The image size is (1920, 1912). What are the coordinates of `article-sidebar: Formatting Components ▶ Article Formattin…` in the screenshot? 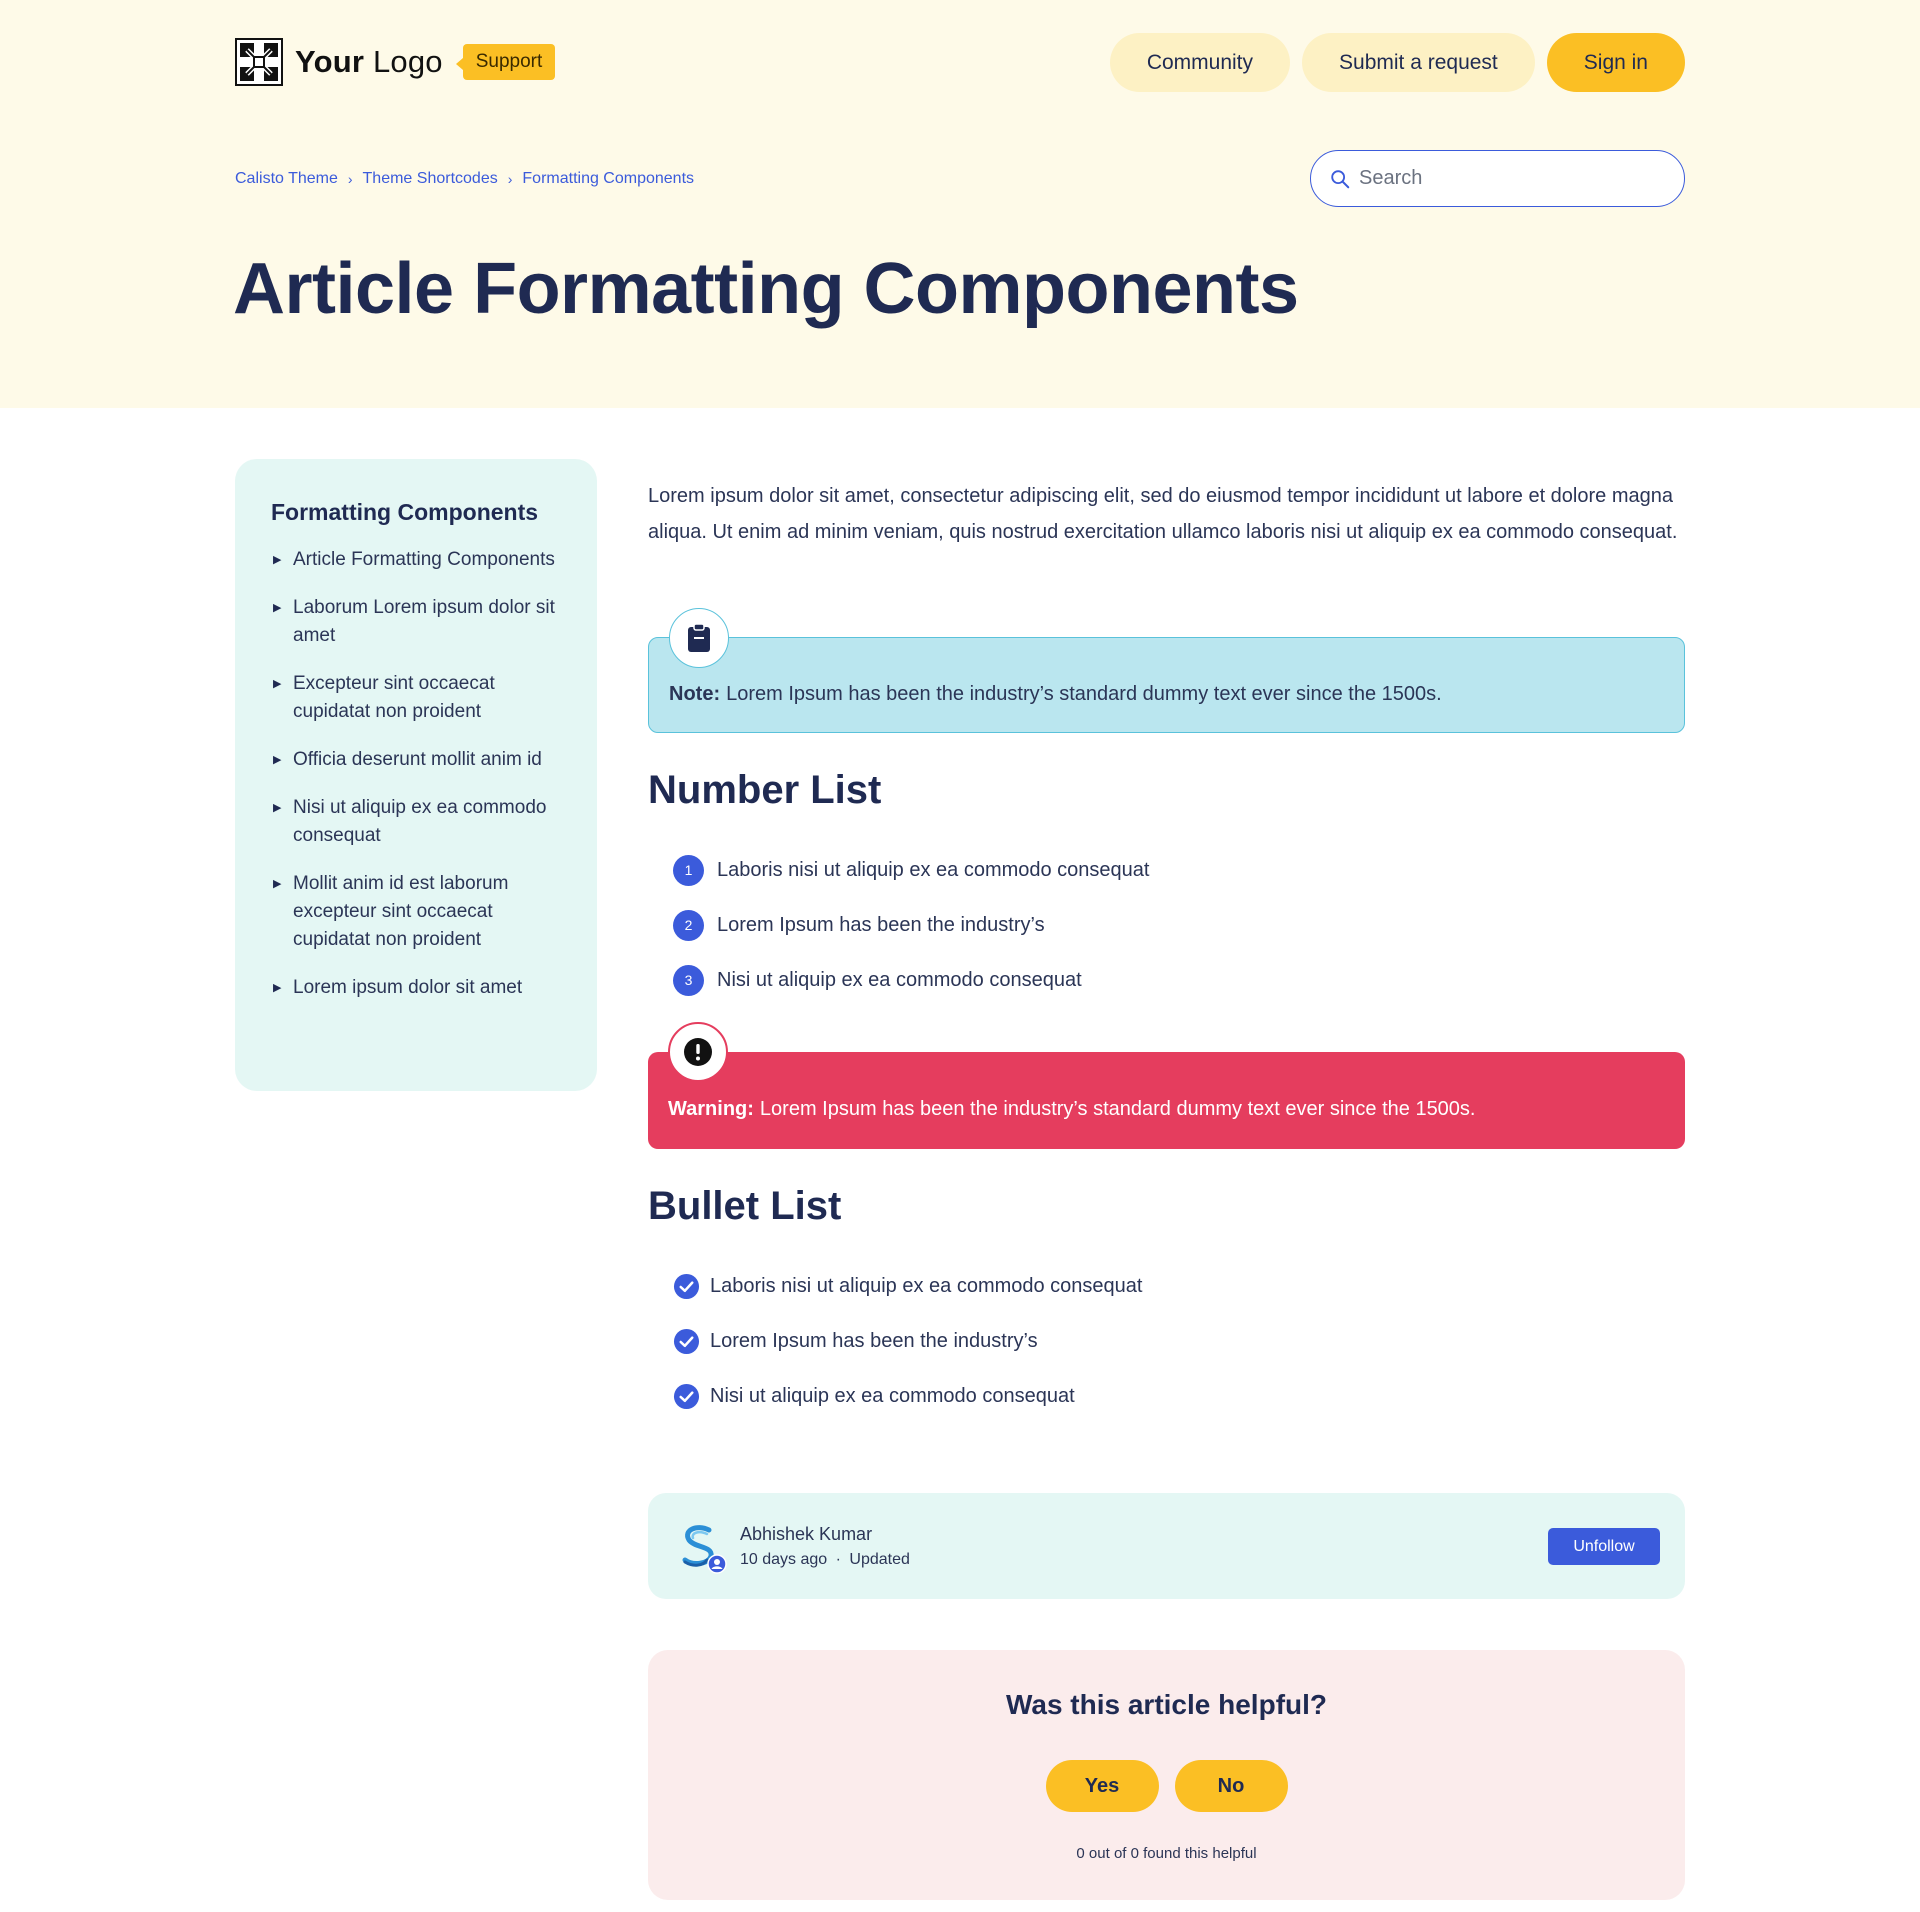 It's located at (416, 775).